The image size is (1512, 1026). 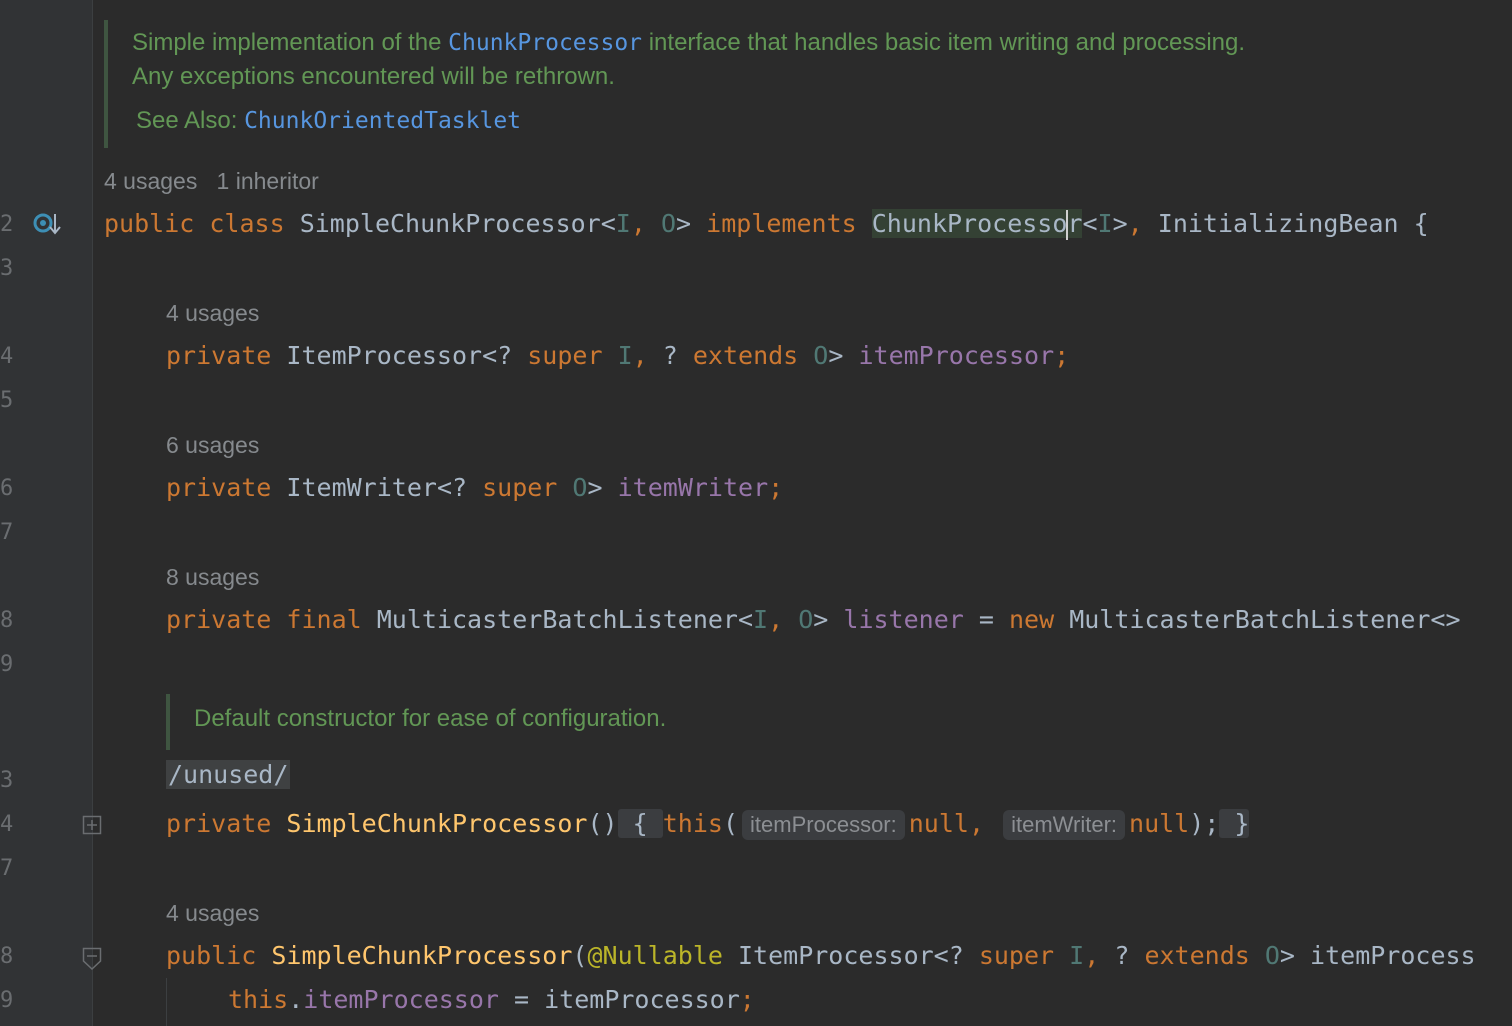 I want to click on javadoc-see-also: See Also: ChunkOrientedTasklet, so click(x=328, y=121).